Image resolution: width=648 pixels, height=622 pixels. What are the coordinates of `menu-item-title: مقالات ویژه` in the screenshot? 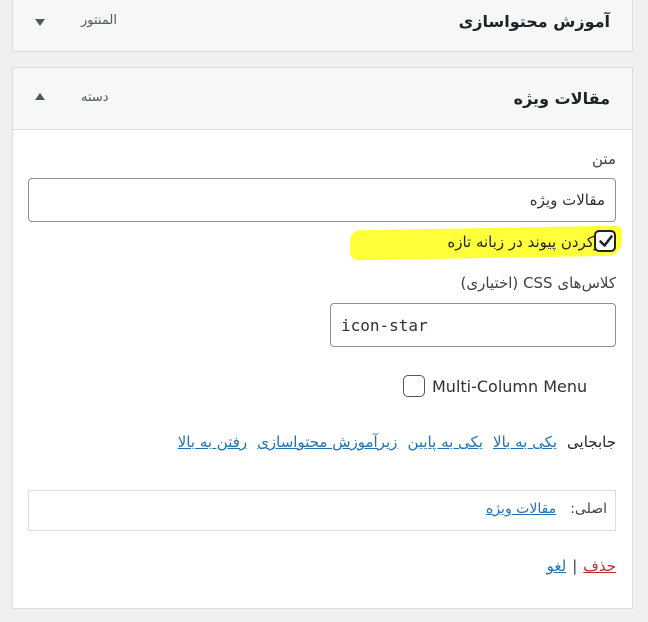 It's located at (561, 98).